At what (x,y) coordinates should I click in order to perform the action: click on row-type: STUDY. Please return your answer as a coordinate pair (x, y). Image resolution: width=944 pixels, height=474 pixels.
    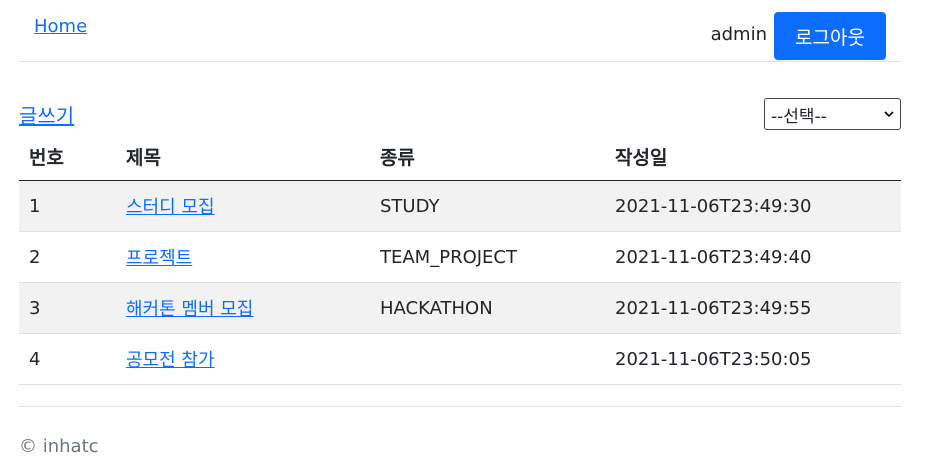
    Looking at the image, I should click on (487, 206).